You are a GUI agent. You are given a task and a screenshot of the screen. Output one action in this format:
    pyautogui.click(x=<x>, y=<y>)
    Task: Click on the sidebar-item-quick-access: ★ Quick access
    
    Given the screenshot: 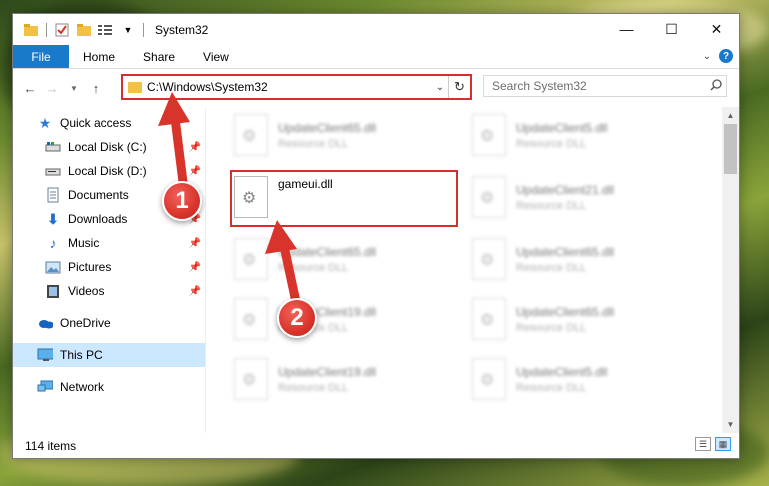 What is the action you would take?
    pyautogui.click(x=109, y=123)
    